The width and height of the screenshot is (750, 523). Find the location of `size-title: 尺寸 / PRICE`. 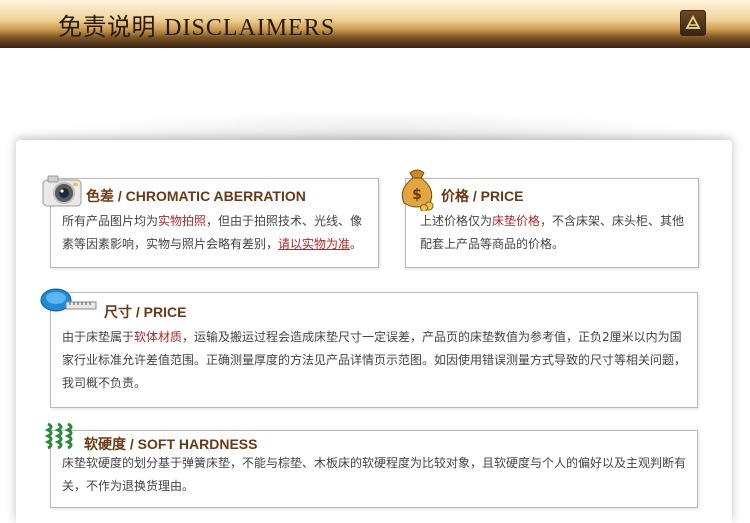

size-title: 尺寸 / PRICE is located at coordinates (145, 312).